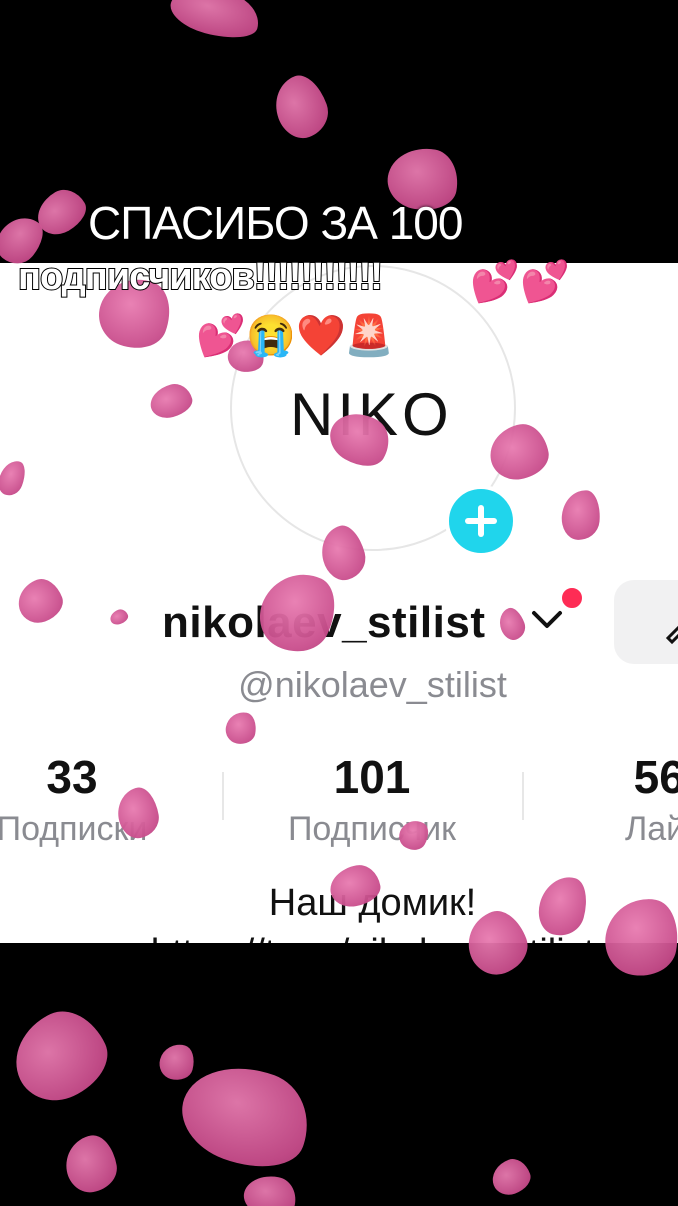 The width and height of the screenshot is (678, 1206). Describe the element at coordinates (646, 622) in the screenshot. I see `edit-profile-button` at that location.